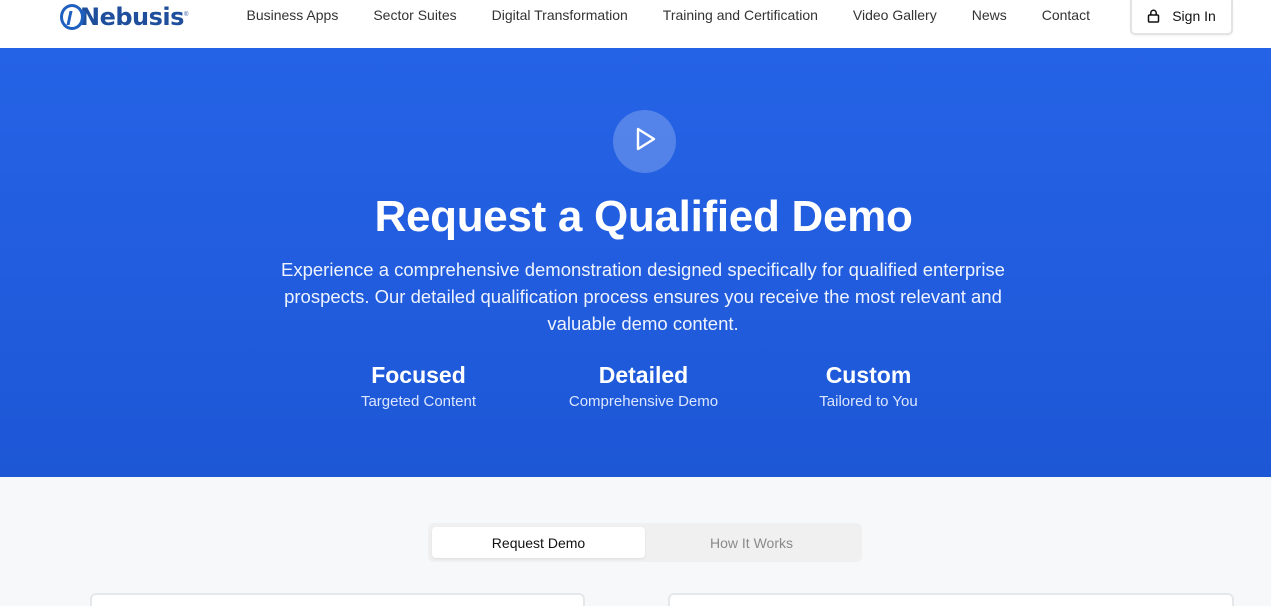 This screenshot has width=1271, height=606. Describe the element at coordinates (538, 542) in the screenshot. I see `tab-request-demo: Request Demo` at that location.